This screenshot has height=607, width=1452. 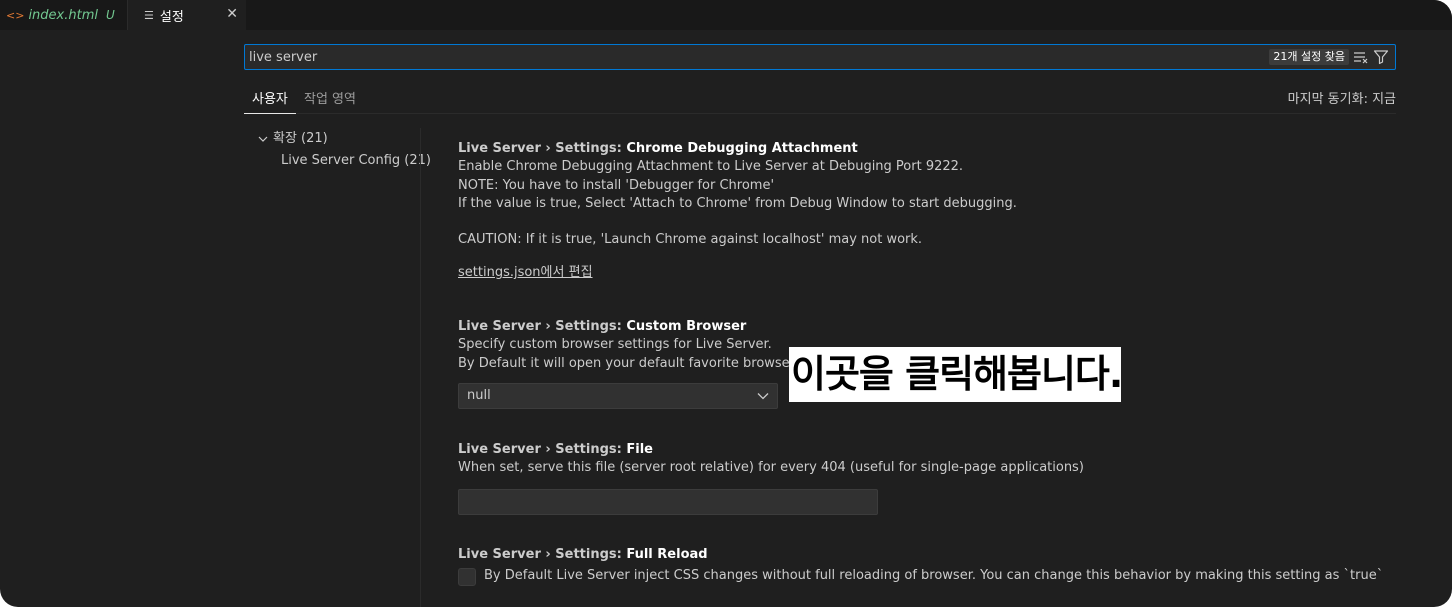 I want to click on custom-browser-select: null, so click(x=618, y=396).